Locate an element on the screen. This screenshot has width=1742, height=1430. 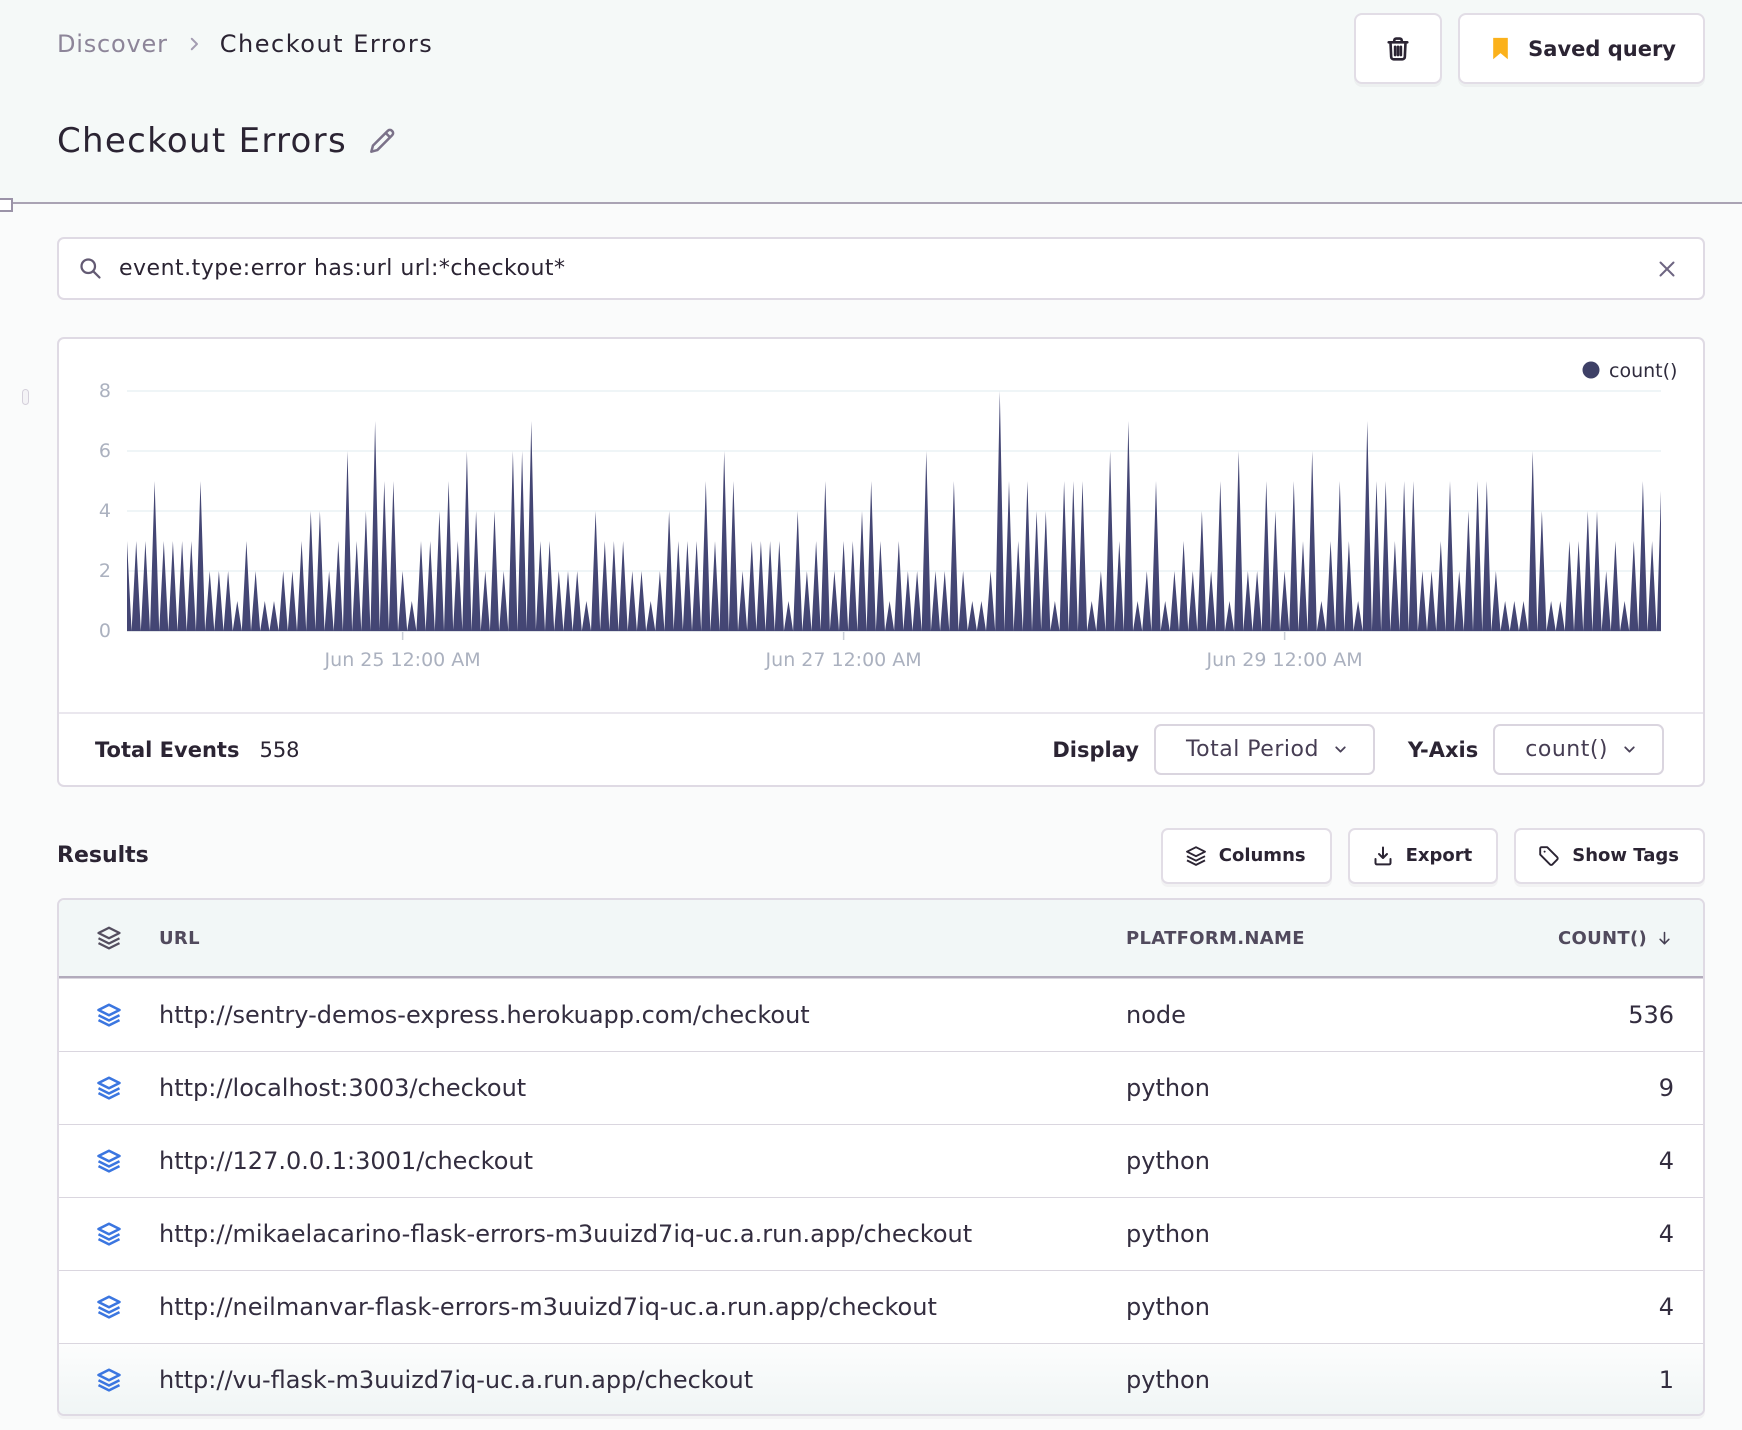
trash-icon is located at coordinates (1398, 49).